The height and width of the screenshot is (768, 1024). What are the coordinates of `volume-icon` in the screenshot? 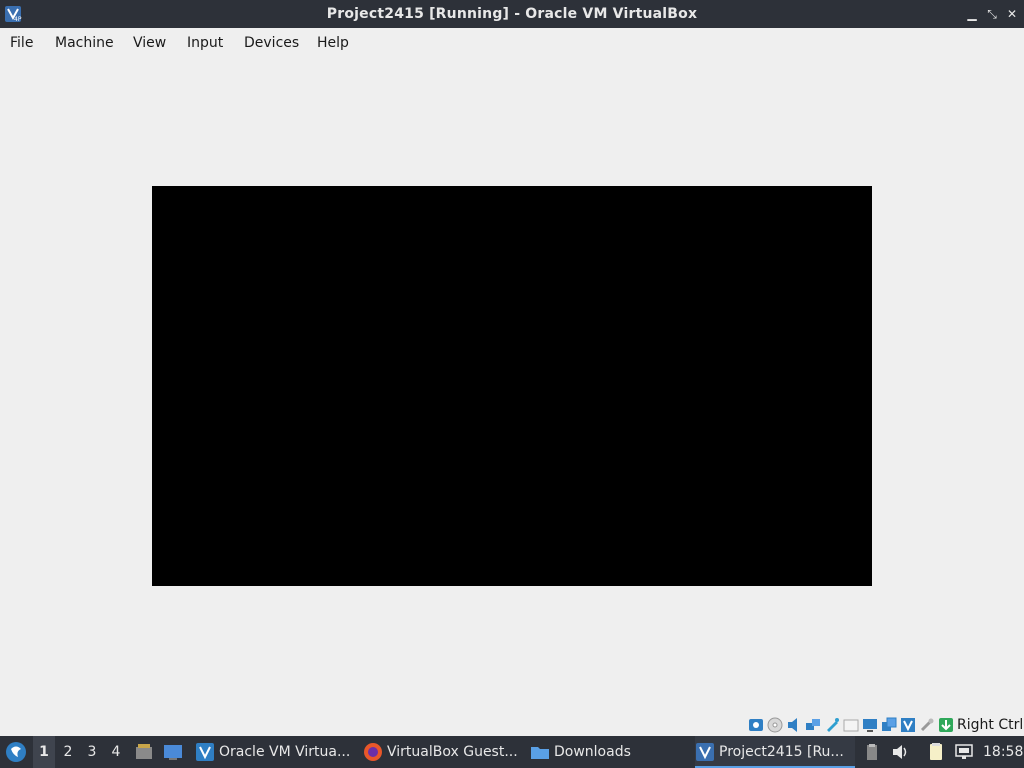 It's located at (900, 752).